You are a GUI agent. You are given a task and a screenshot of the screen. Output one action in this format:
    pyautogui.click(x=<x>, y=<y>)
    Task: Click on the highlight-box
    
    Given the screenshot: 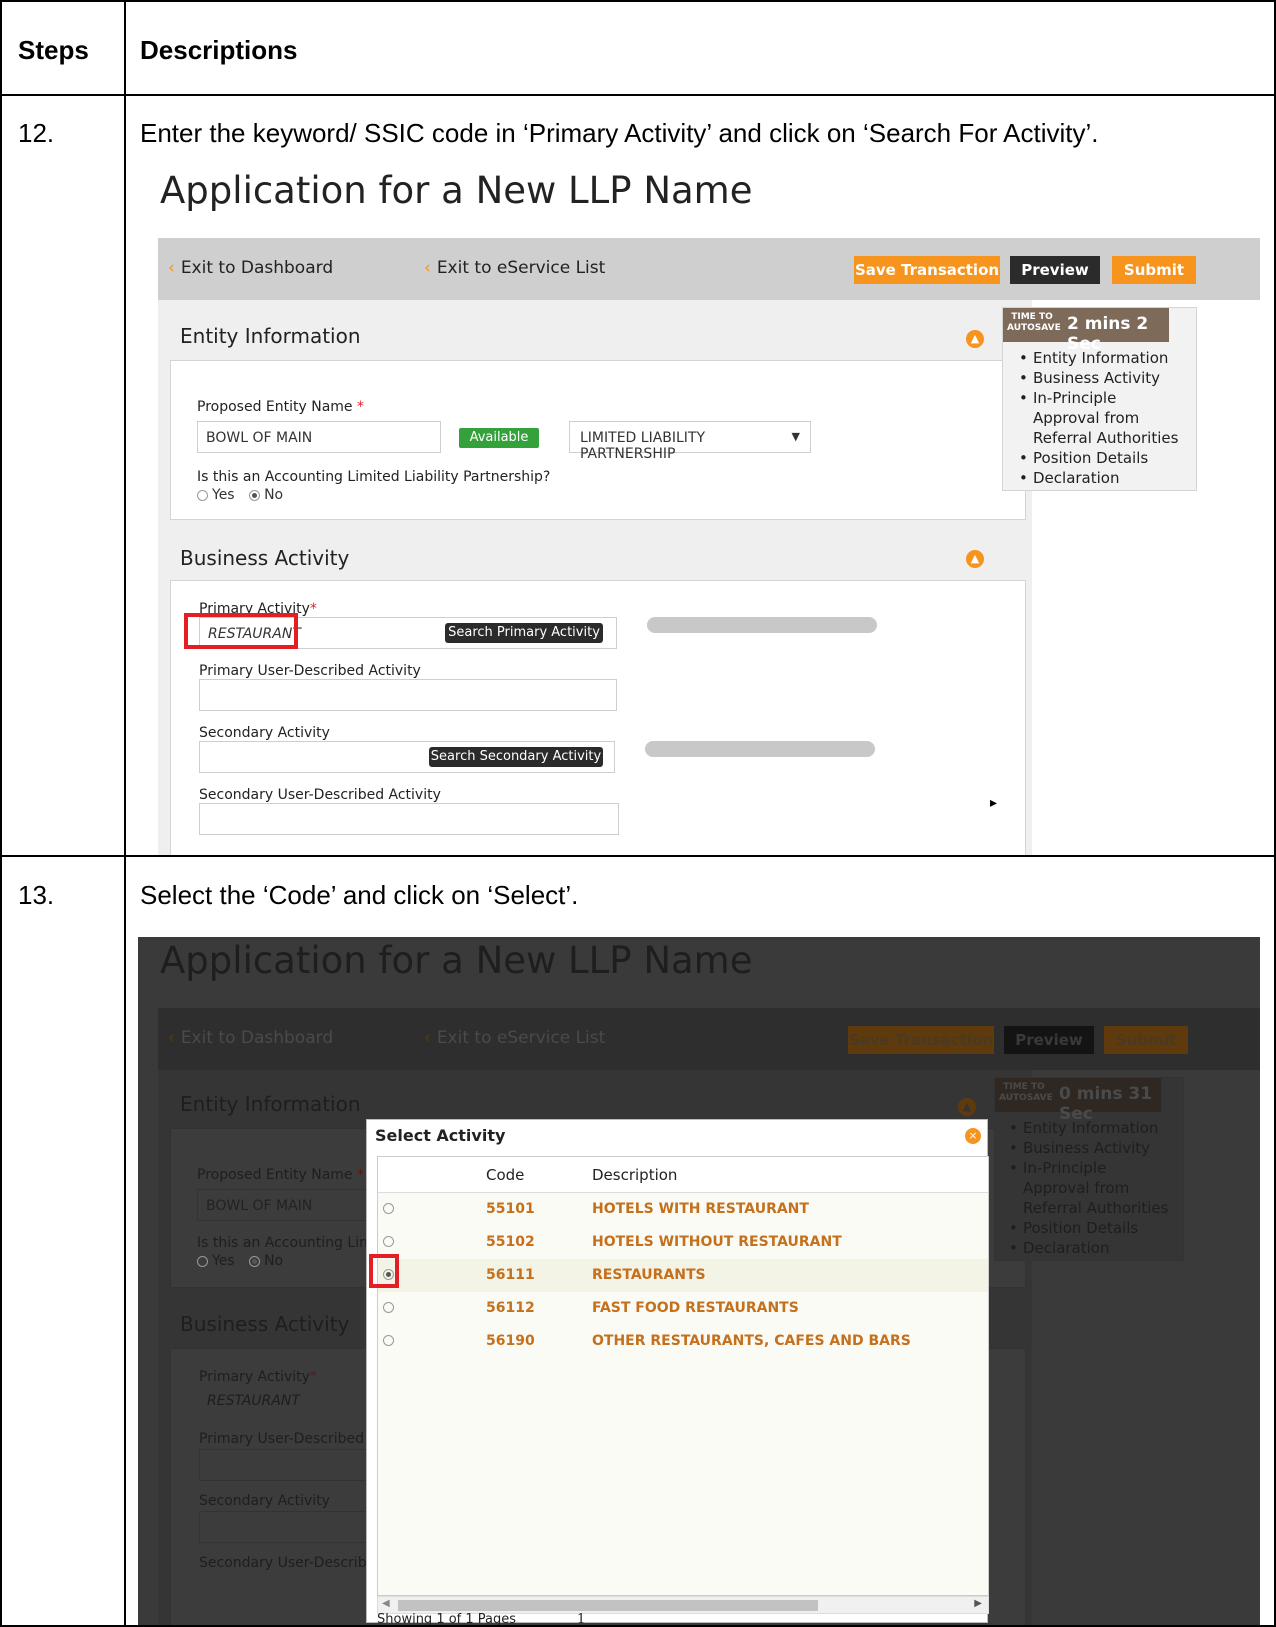 What is the action you would take?
    pyautogui.click(x=384, y=1271)
    